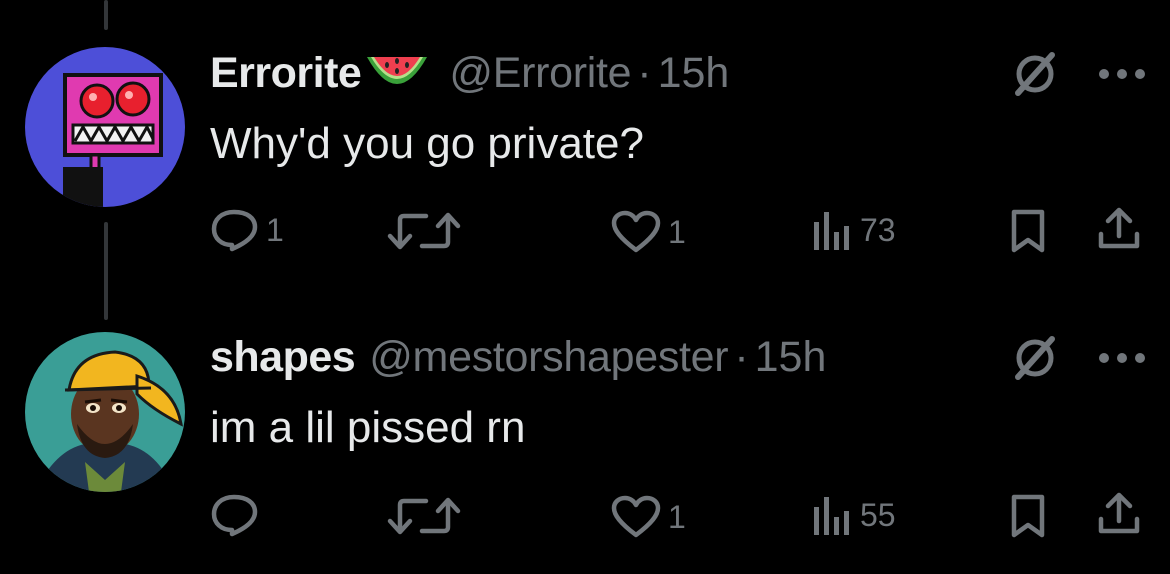 The width and height of the screenshot is (1170, 574). What do you see at coordinates (275, 229) in the screenshot?
I see `reply-count: 1` at bounding box center [275, 229].